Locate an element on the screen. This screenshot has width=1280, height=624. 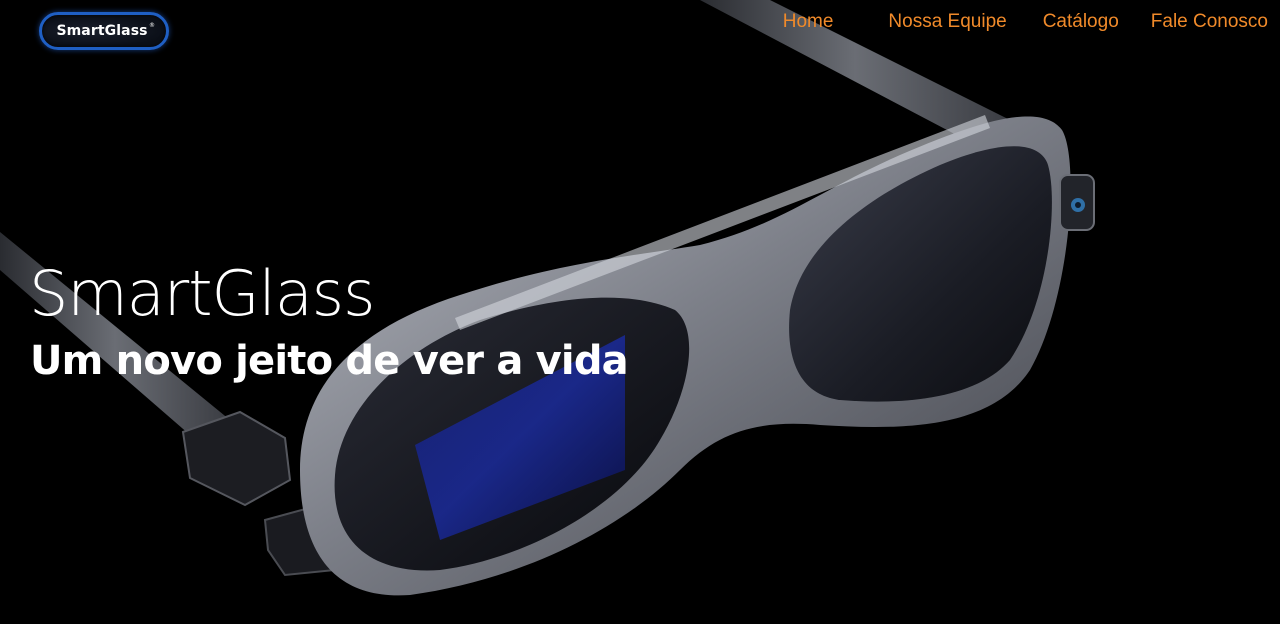
logo: SmartGlass ® is located at coordinates (104, 31).